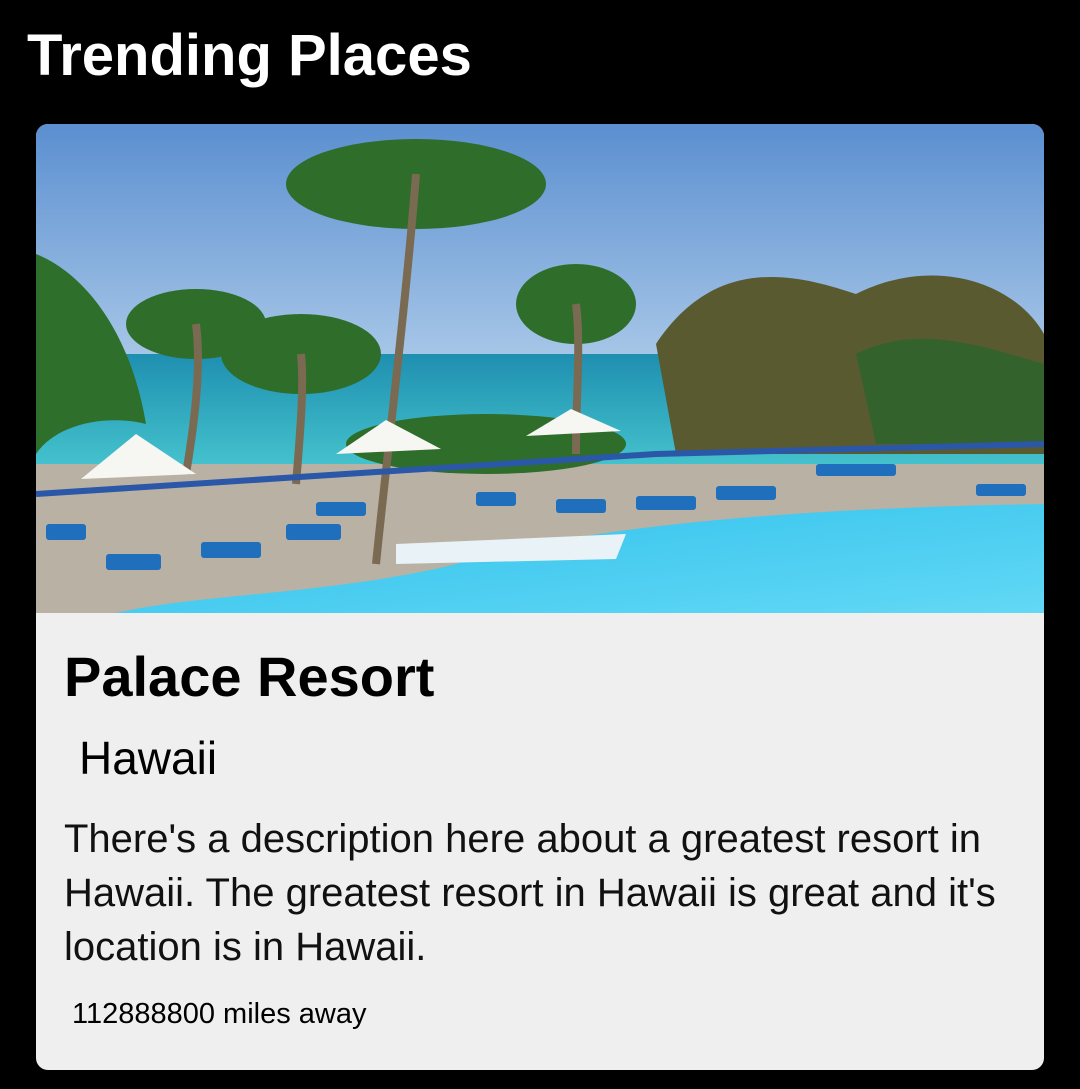  Describe the element at coordinates (219, 1014) in the screenshot. I see `place-distance: 112888800 miles away` at that location.